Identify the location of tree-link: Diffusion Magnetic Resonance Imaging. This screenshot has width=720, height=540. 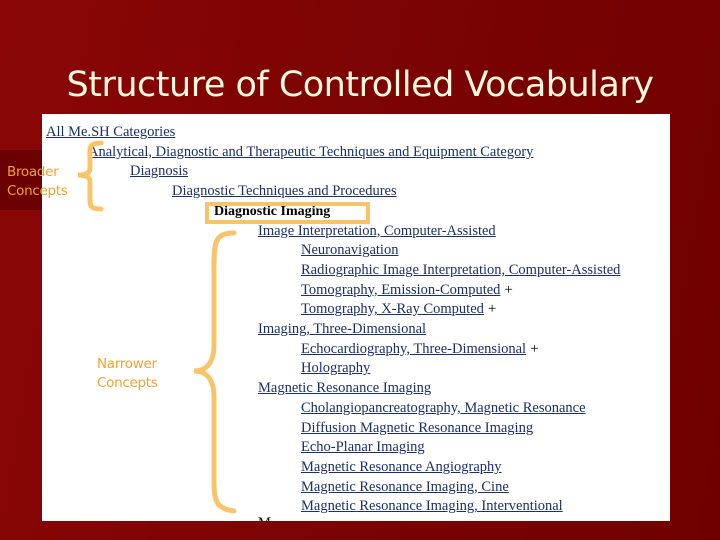
(417, 428).